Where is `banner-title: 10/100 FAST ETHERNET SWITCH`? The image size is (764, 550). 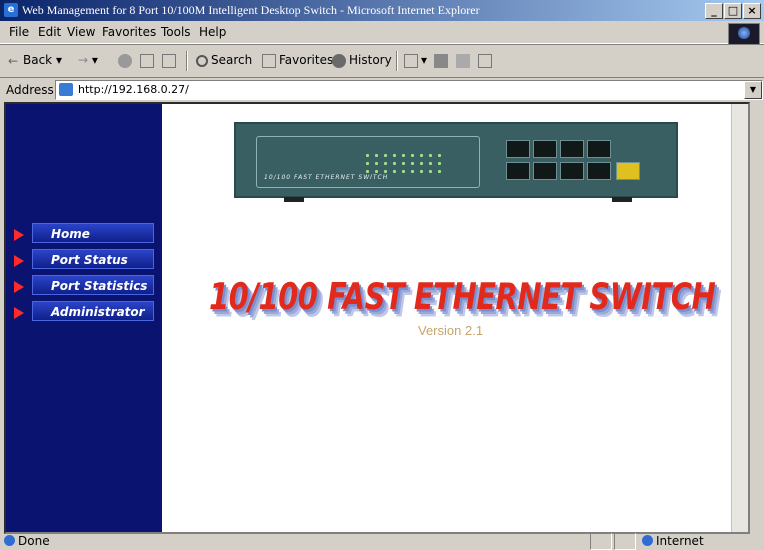 banner-title: 10/100 FAST ETHERNET SWITCH is located at coordinates (462, 296).